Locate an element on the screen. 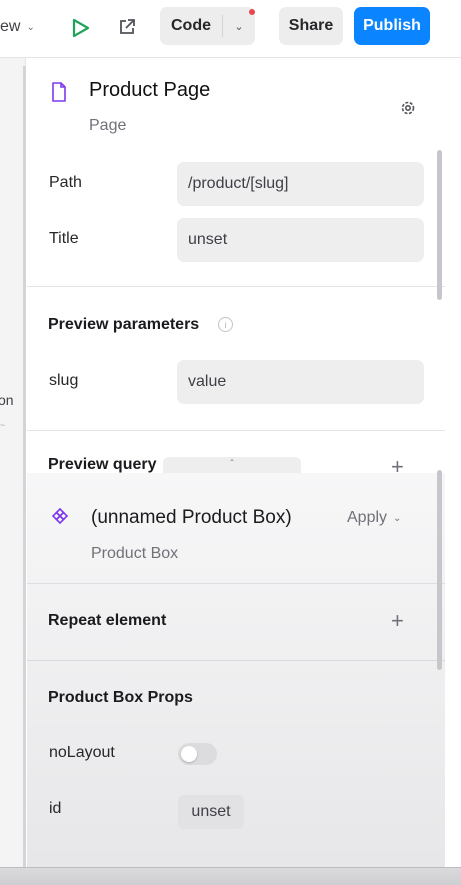 Image resolution: width=461 pixels, height=885 pixels. path-label: Path is located at coordinates (65, 182).